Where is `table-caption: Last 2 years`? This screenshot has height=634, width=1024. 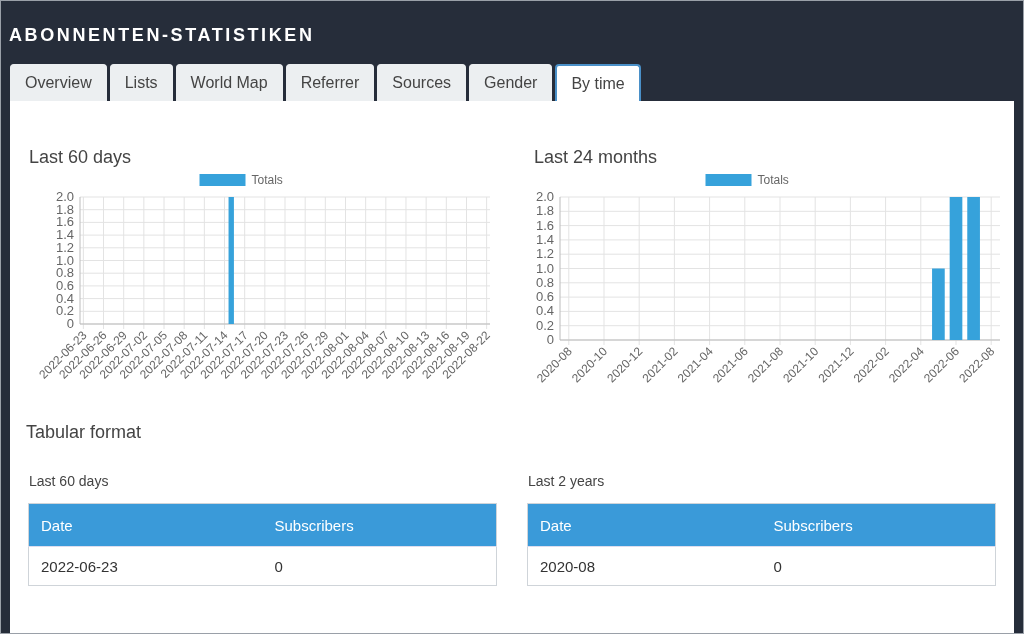 table-caption: Last 2 years is located at coordinates (567, 481).